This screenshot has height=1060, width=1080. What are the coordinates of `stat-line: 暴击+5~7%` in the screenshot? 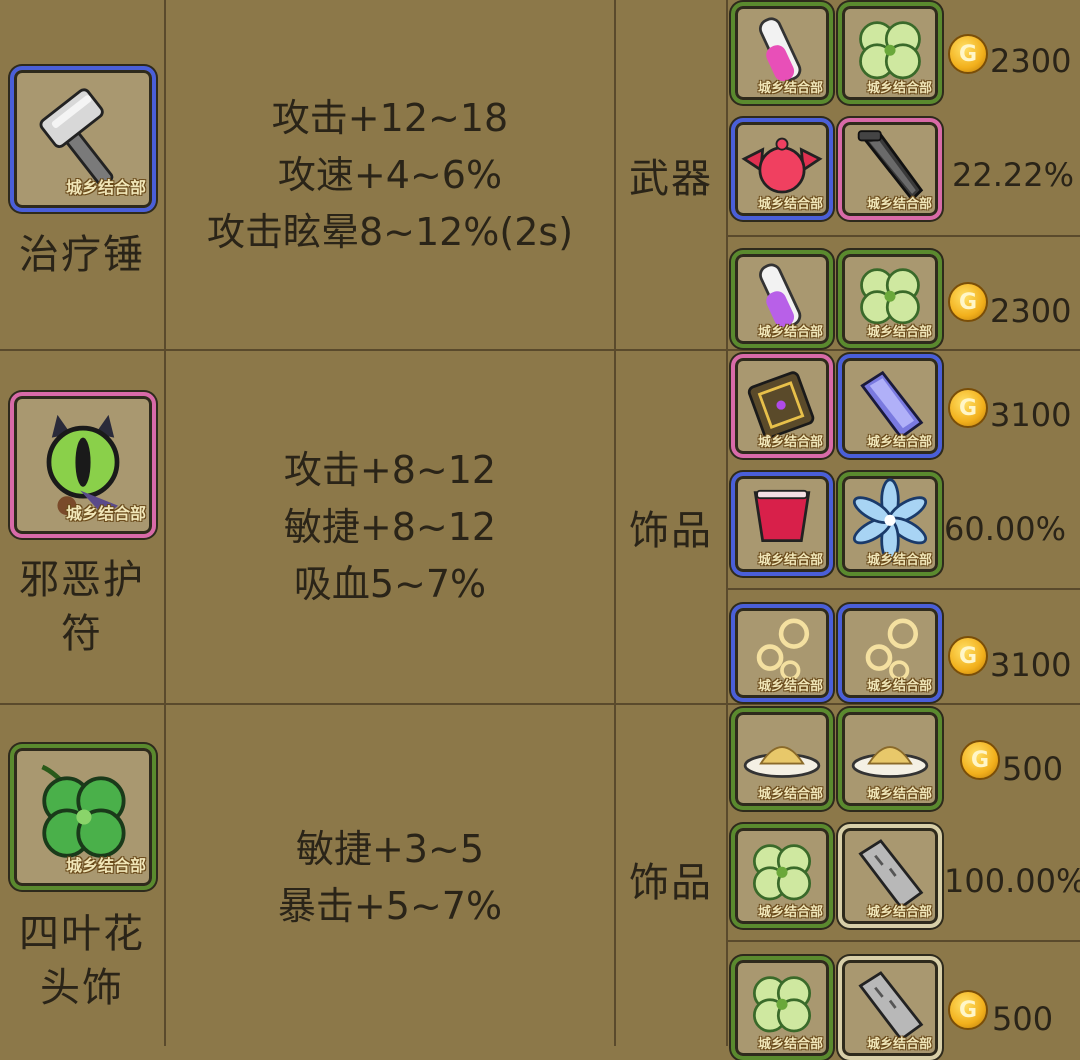 It's located at (390, 906).